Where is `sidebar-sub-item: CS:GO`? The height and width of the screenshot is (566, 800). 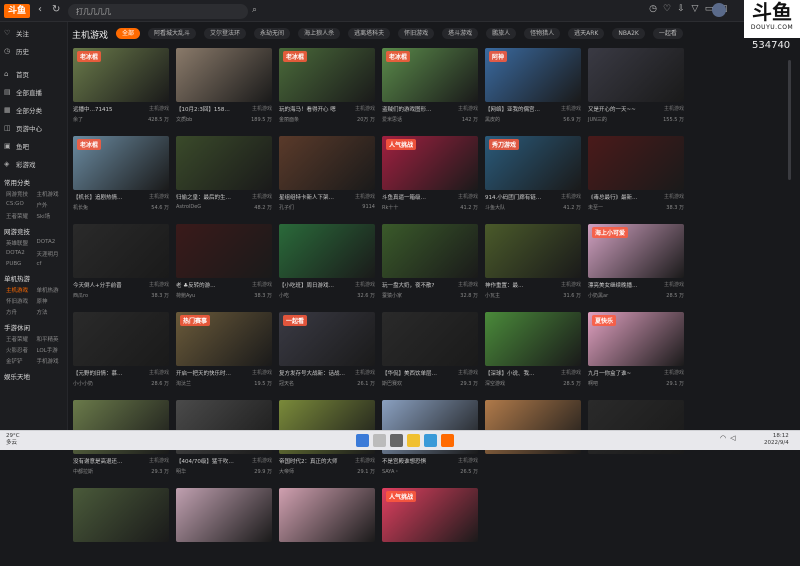 sidebar-sub-item: CS:GO is located at coordinates (21, 205).